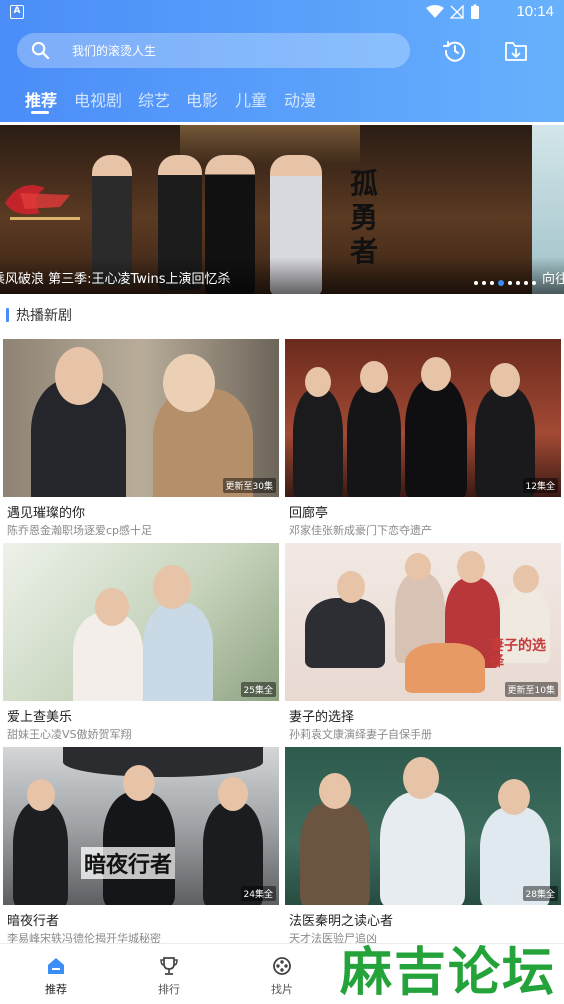  What do you see at coordinates (33, 921) in the screenshot?
I see `show-title: 暗夜行者` at bounding box center [33, 921].